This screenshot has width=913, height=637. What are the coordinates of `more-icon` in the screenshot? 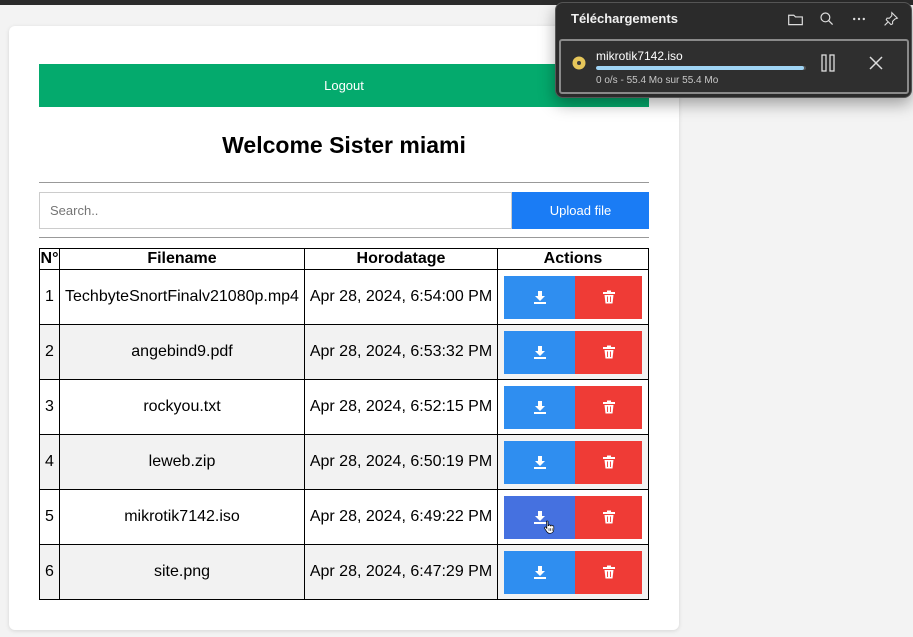 It's located at (859, 19).